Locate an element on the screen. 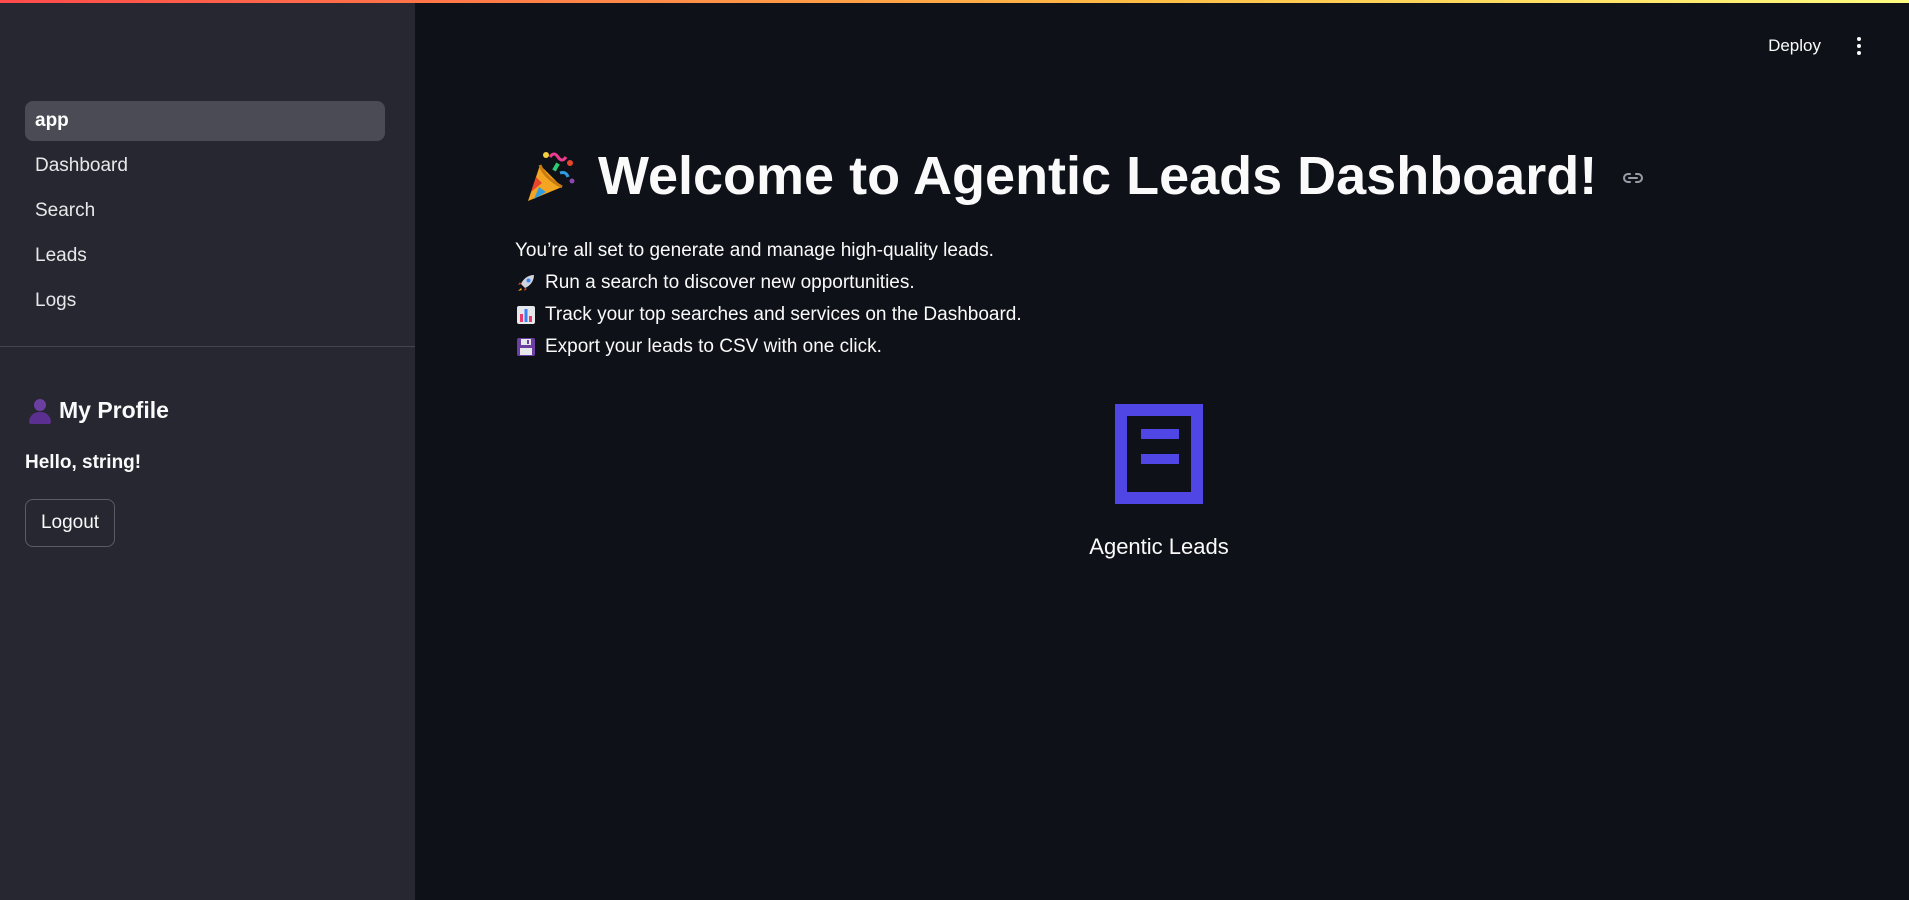  bullet-text: Export your leads to CSV with one click. is located at coordinates (713, 346).